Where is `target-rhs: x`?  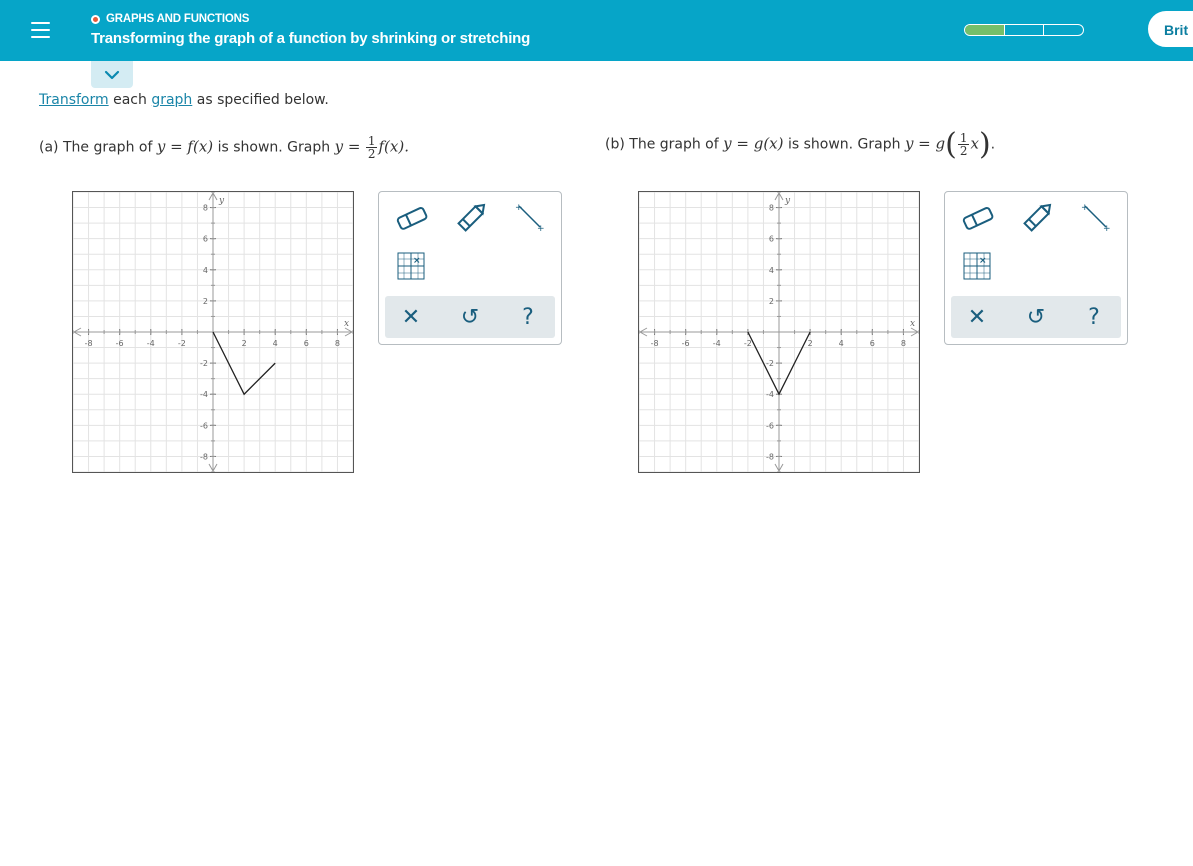 target-rhs: x is located at coordinates (974, 143).